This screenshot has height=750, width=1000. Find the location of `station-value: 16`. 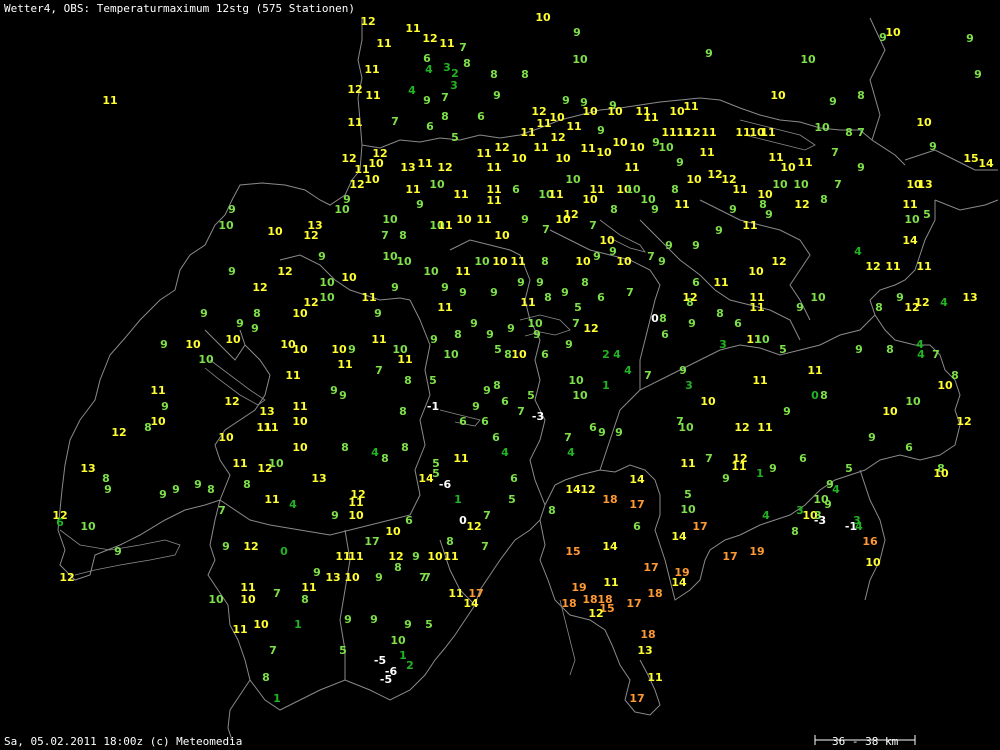

station-value: 16 is located at coordinates (870, 541).